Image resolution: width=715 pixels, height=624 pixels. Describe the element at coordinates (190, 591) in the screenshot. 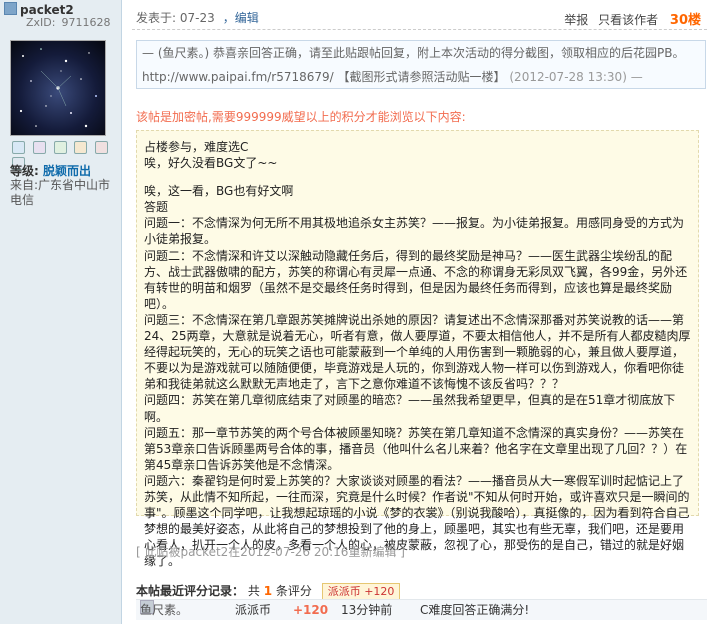

I see `rating-title: 本帖最近评分记录：` at that location.